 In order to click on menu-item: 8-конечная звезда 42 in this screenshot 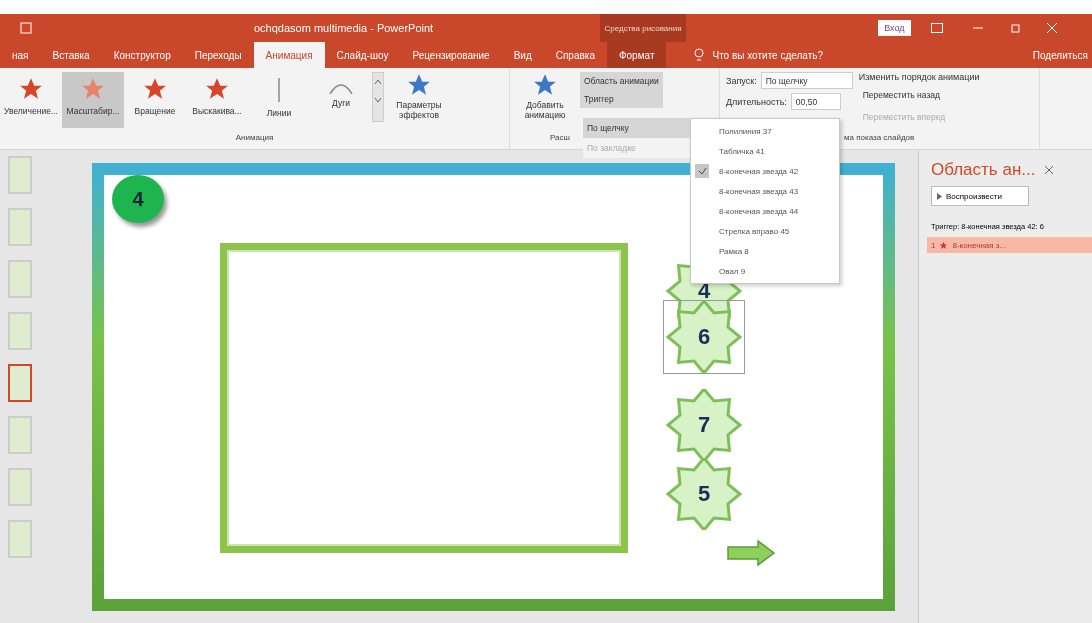, I will do `click(765, 171)`.